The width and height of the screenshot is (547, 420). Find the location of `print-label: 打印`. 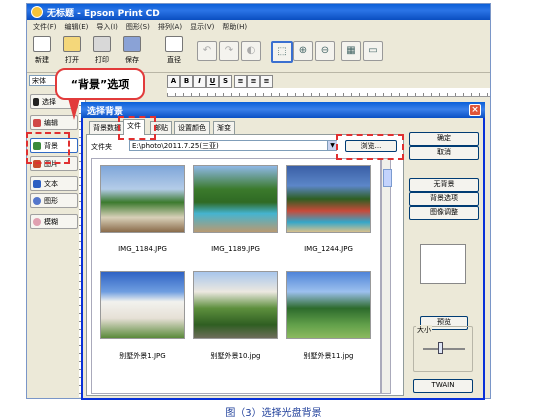

print-label: 打印 is located at coordinates (102, 60).